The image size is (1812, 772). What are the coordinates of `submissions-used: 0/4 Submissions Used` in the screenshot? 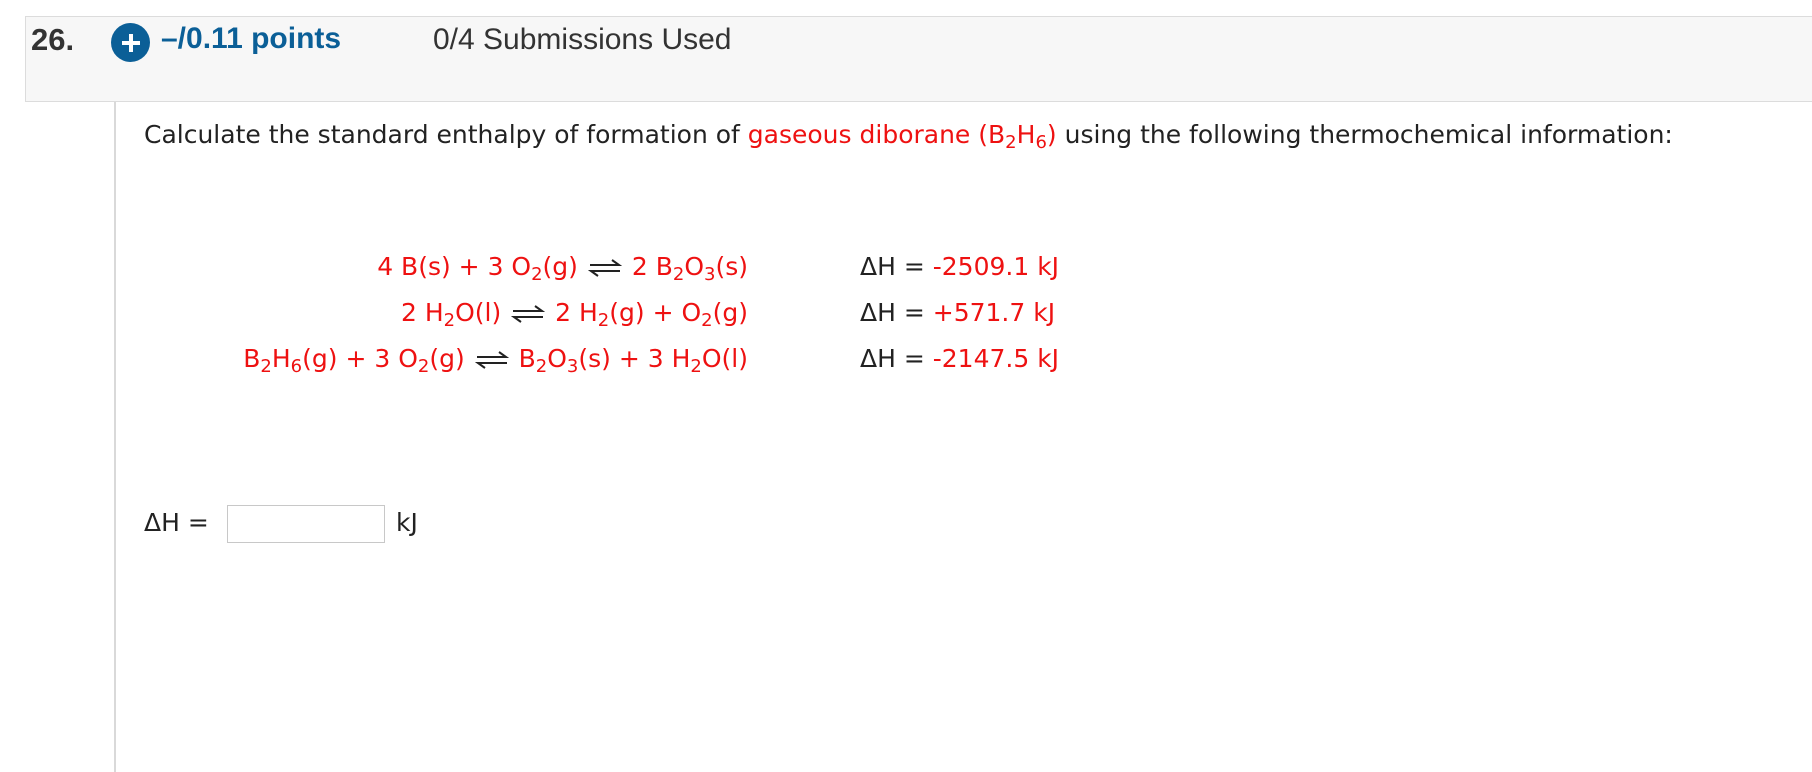 It's located at (582, 39).